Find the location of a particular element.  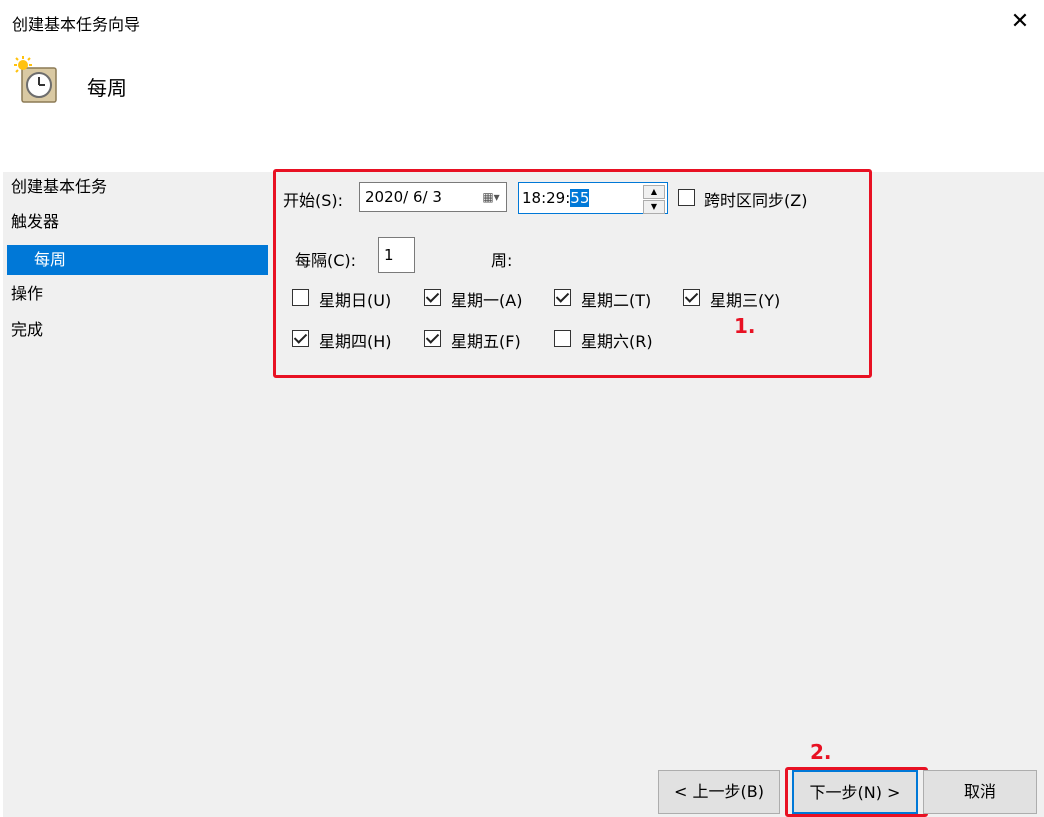

sync-timezone-label: 跨时区同步(Z) is located at coordinates (756, 200).